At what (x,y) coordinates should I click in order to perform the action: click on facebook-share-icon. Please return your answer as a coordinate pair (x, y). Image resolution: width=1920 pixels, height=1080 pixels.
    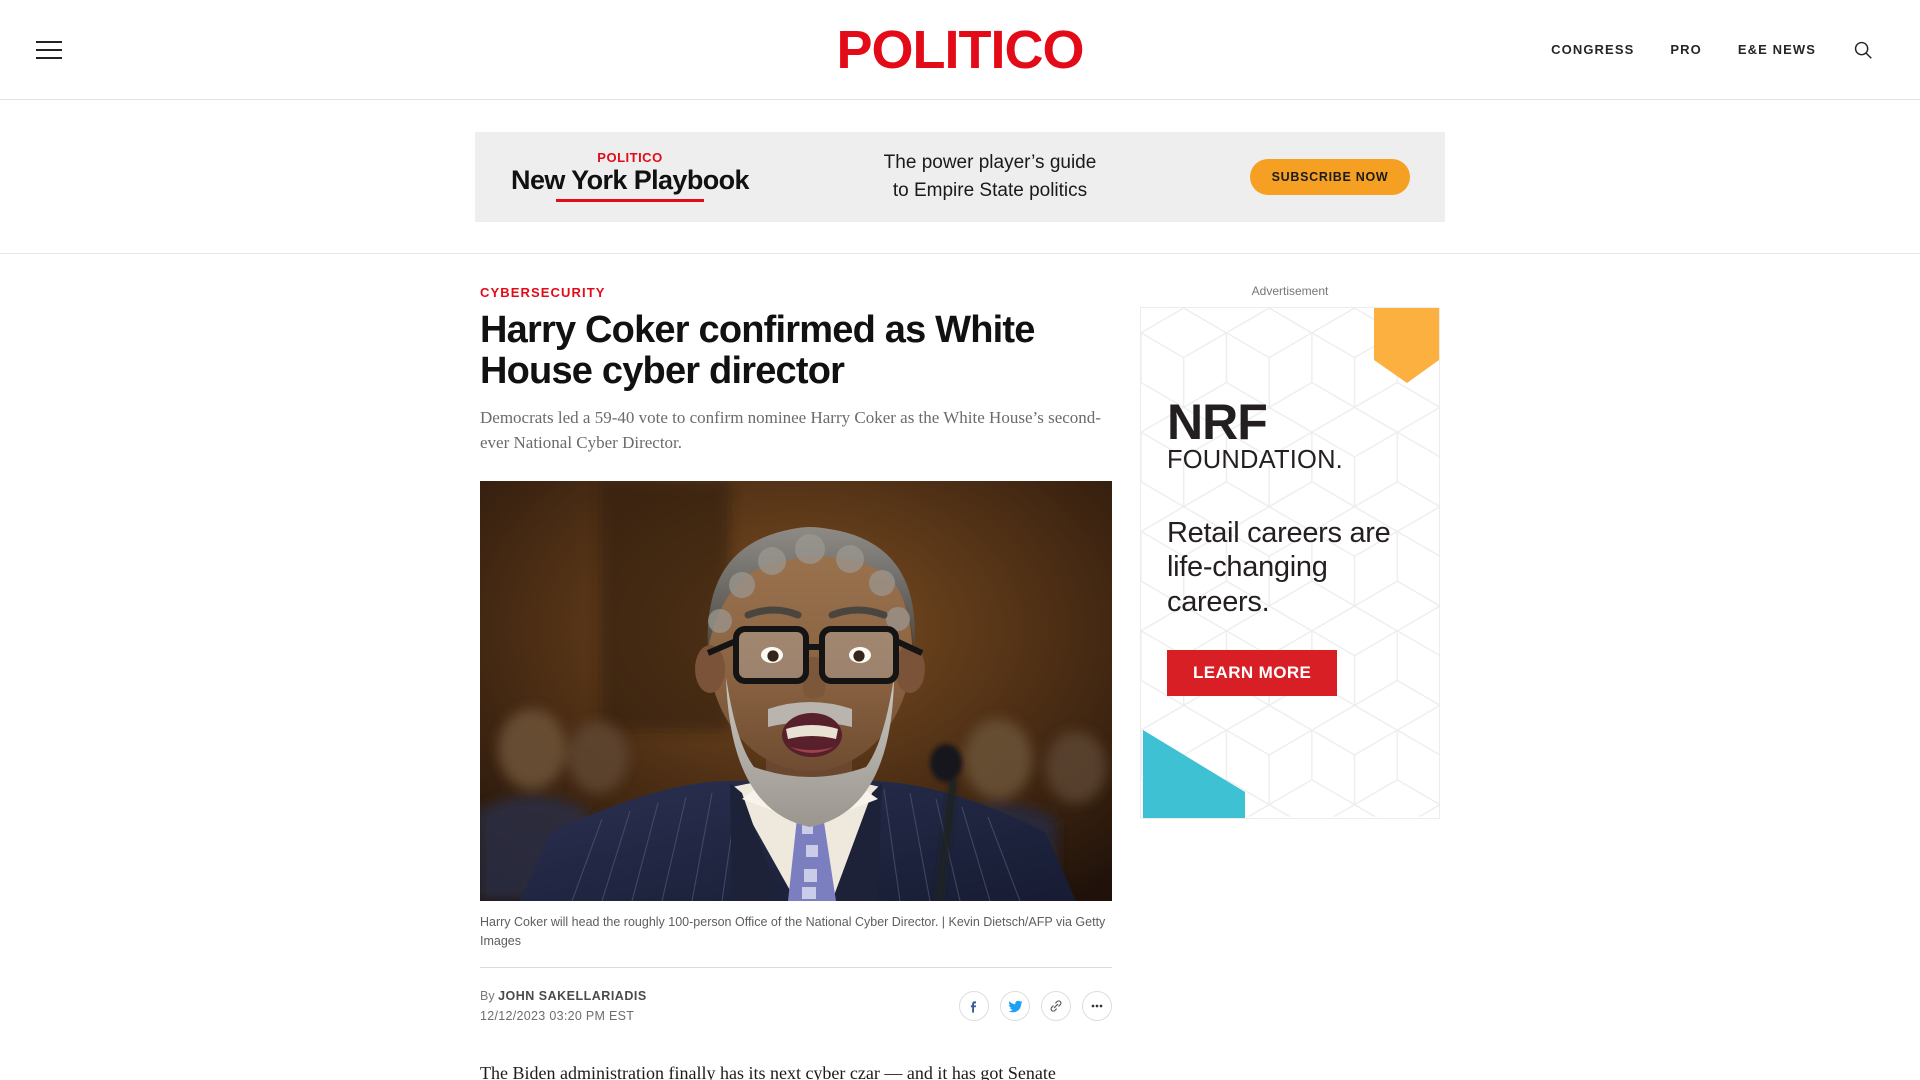
    Looking at the image, I should click on (974, 1006).